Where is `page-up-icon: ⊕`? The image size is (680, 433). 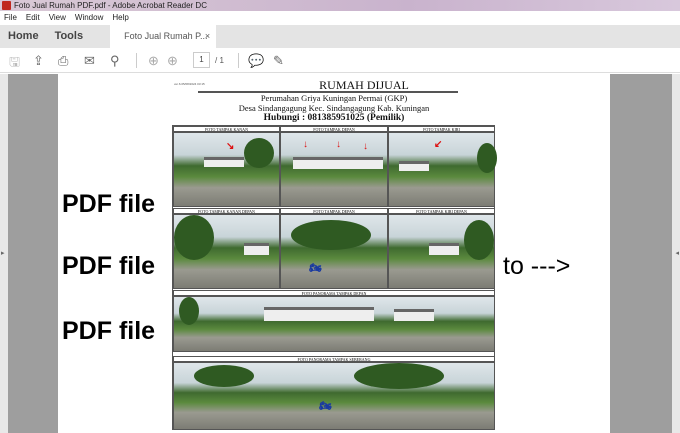
page-up-icon: ⊕ is located at coordinates (153, 61).